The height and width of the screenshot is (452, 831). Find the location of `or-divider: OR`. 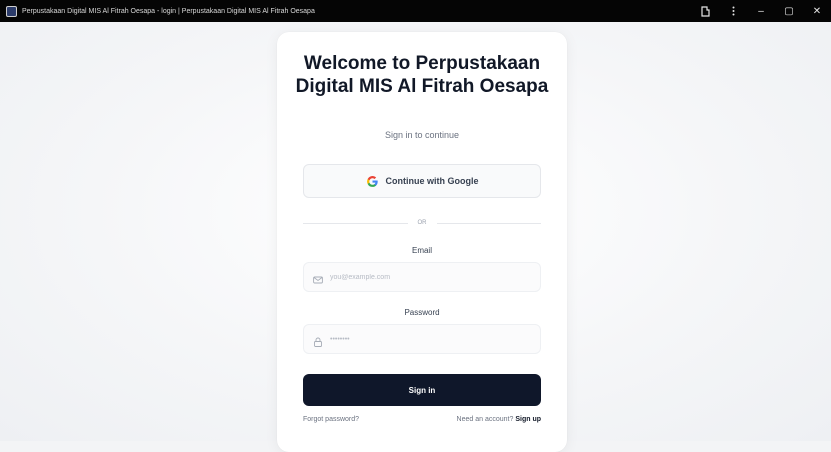

or-divider: OR is located at coordinates (422, 223).